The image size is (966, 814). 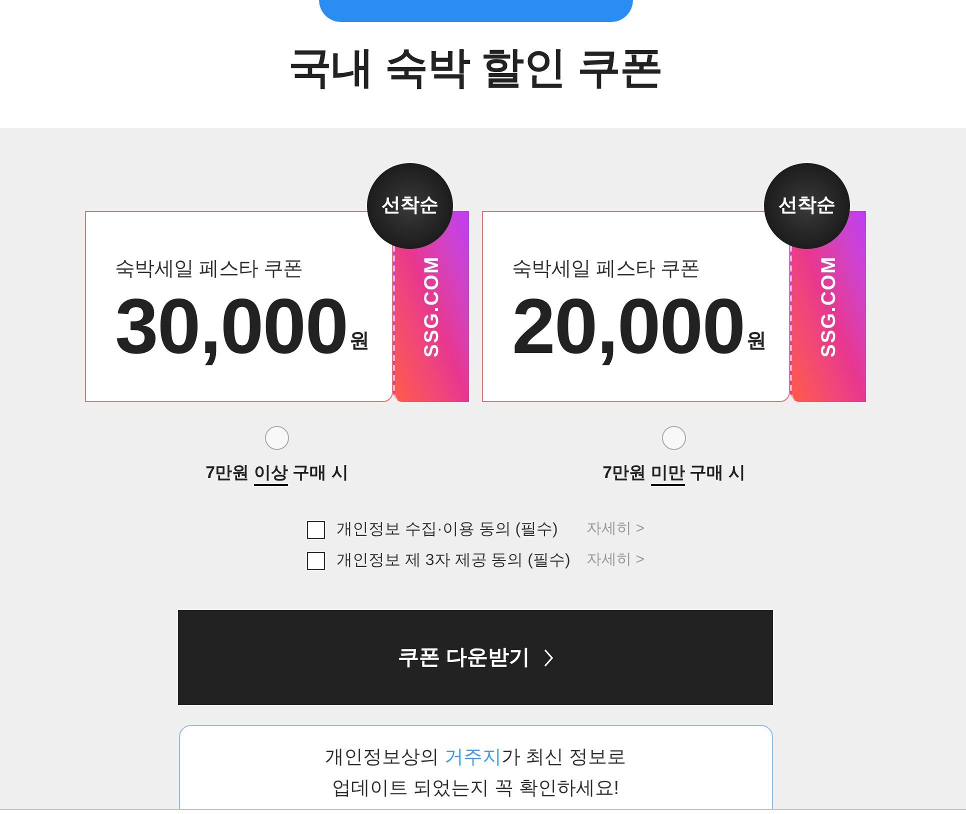 What do you see at coordinates (548, 657) in the screenshot?
I see `chevron-right-icon` at bounding box center [548, 657].